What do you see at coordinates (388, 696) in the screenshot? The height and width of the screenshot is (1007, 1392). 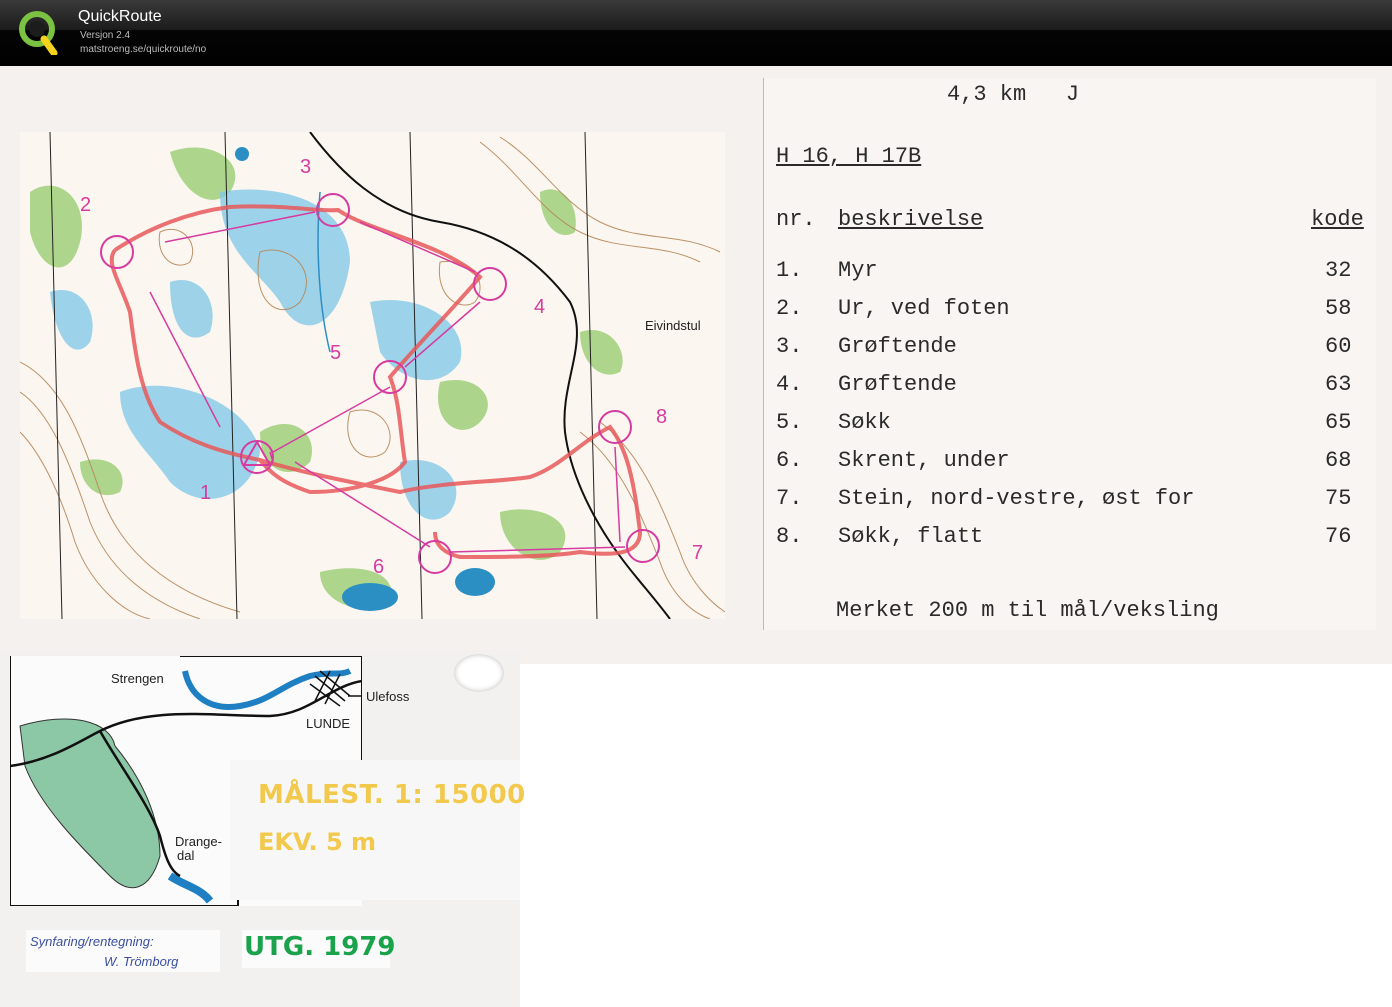 I see `inset-label-ulefoss: Ulefoss` at bounding box center [388, 696].